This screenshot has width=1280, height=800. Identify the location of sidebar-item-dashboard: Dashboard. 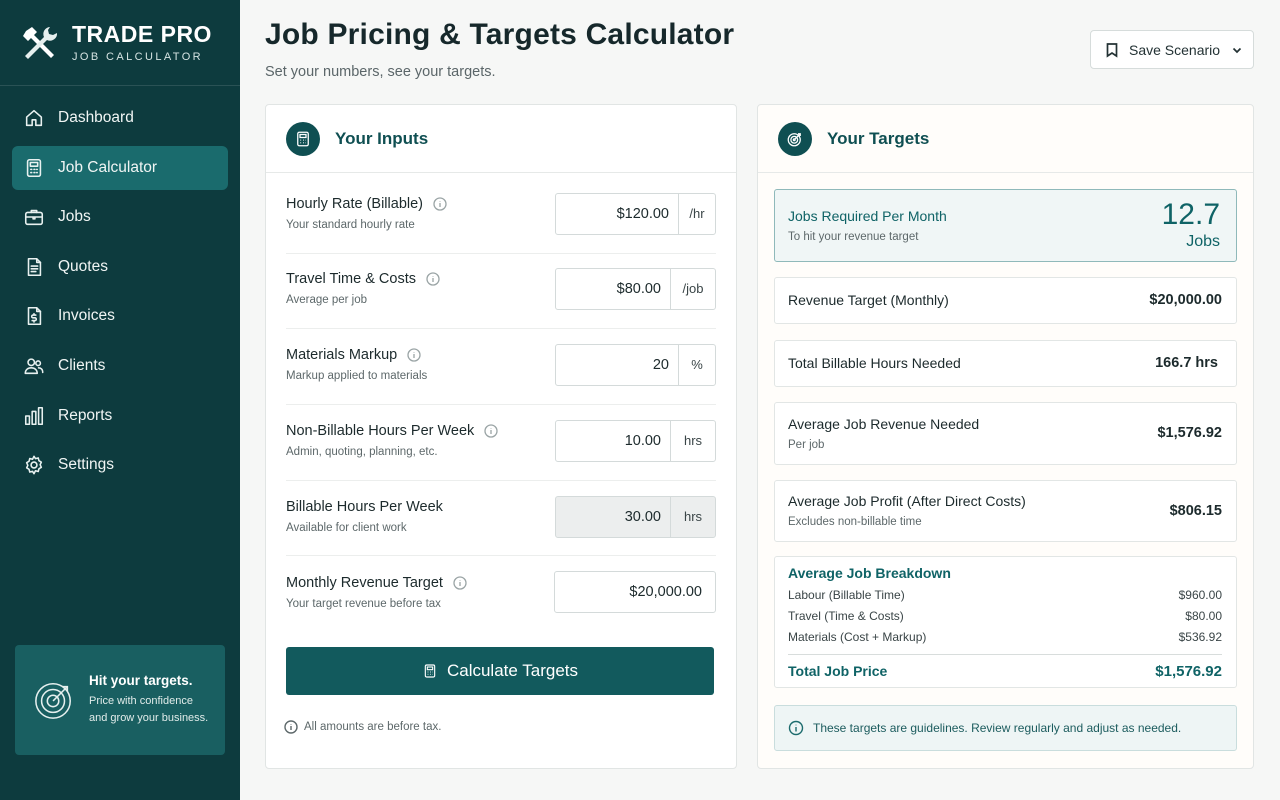
(120, 118).